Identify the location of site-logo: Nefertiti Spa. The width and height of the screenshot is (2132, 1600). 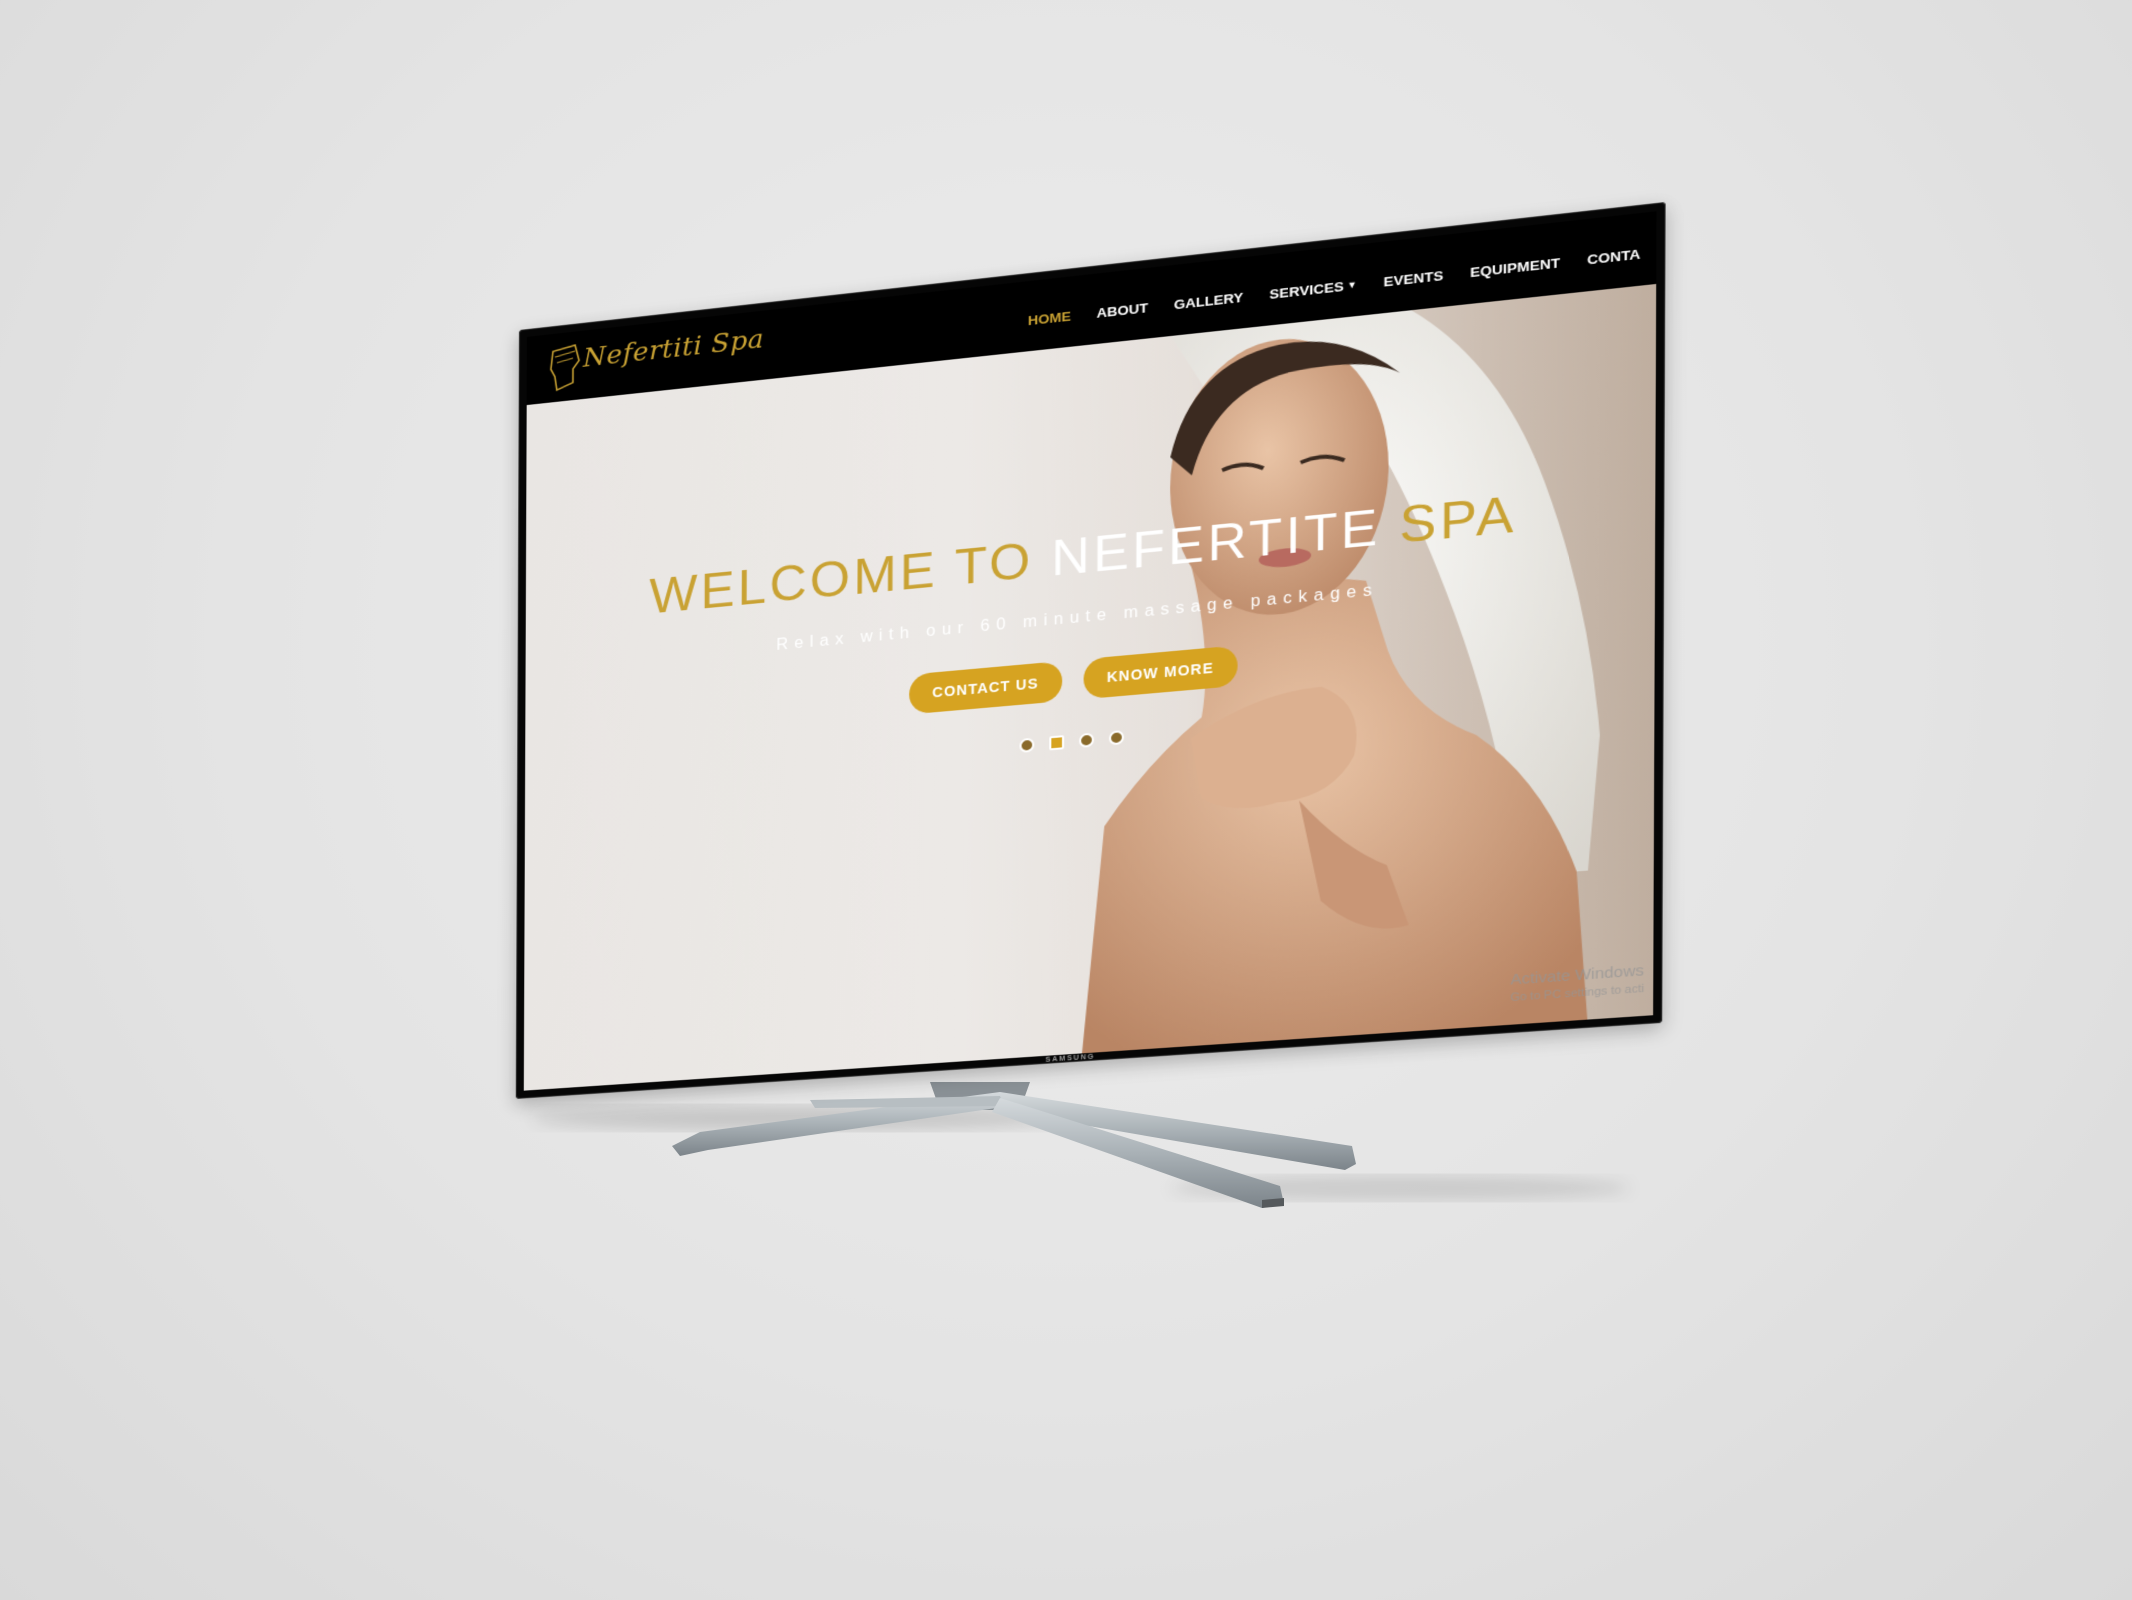
(654, 358).